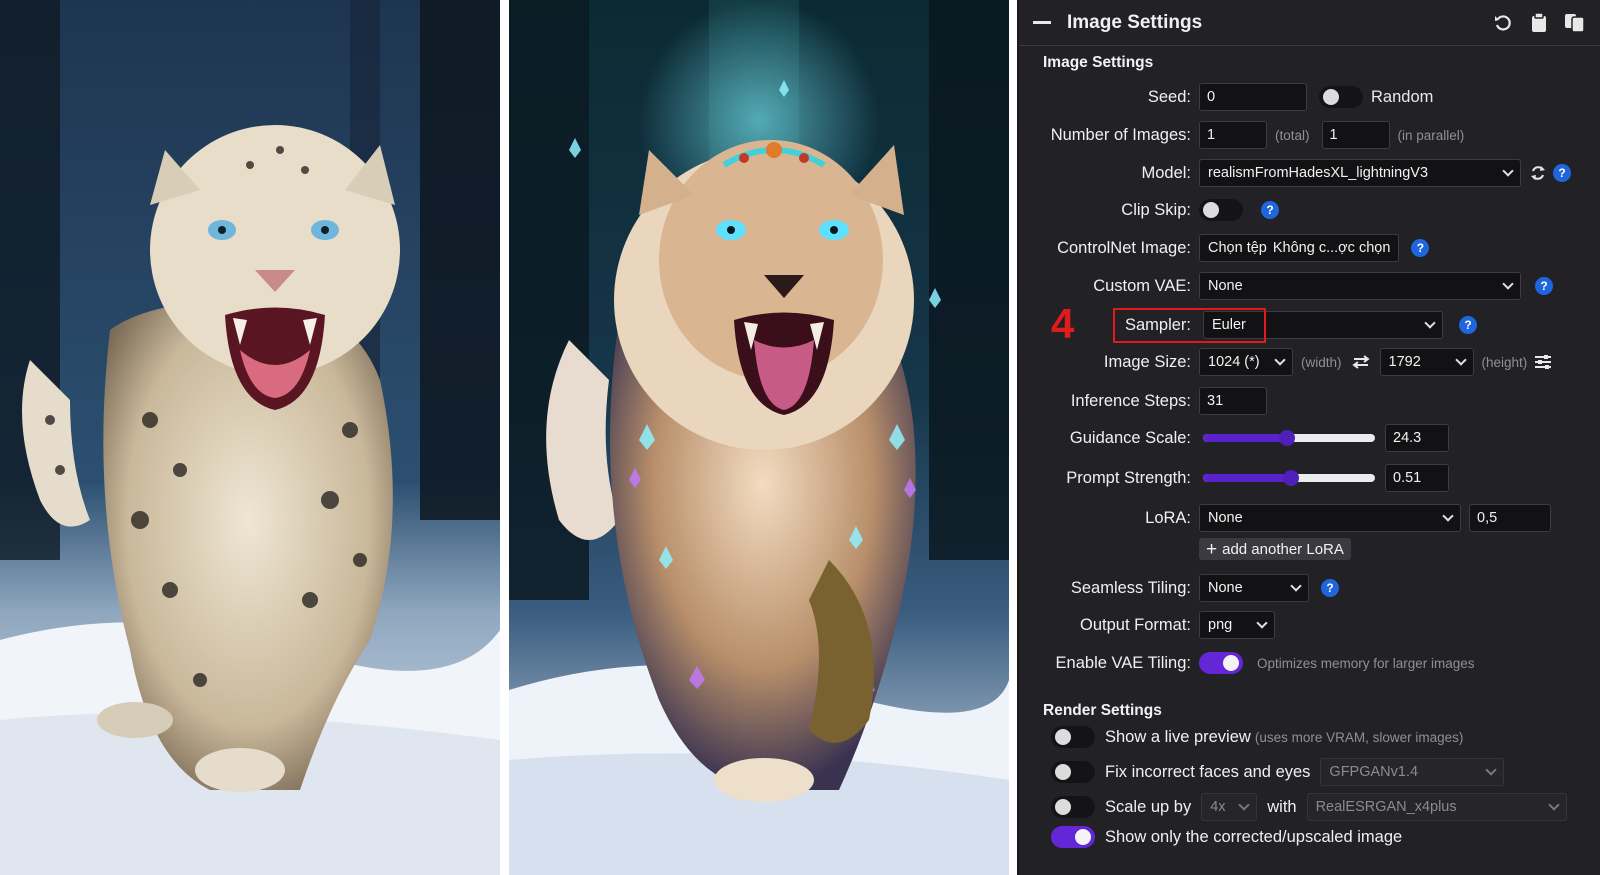  I want to click on seed-row: Seed: 0 Random, so click(1309, 97).